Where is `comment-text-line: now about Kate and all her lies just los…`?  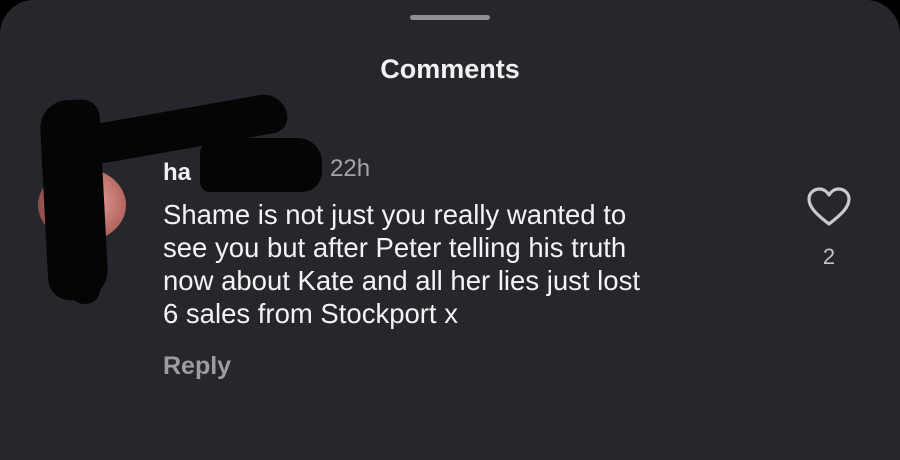 comment-text-line: now about Kate and all her lies just los… is located at coordinates (401, 280).